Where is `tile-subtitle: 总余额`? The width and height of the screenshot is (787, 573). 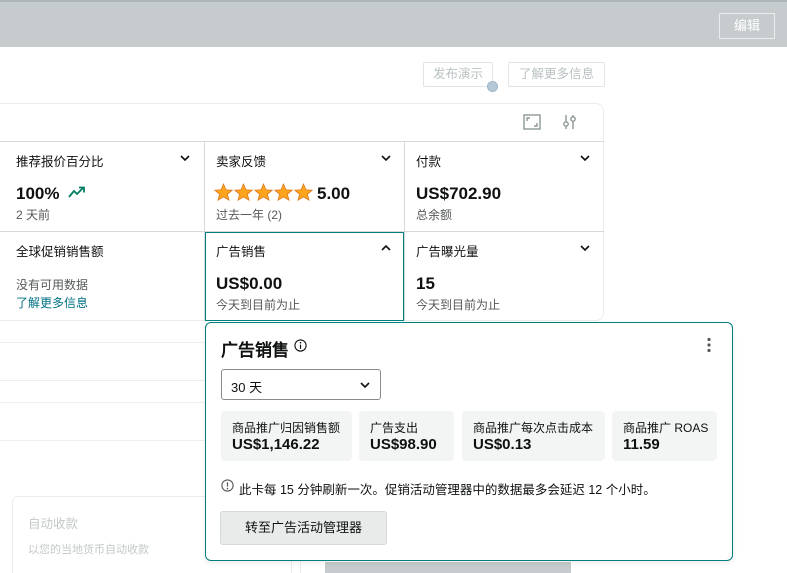 tile-subtitle: 总余额 is located at coordinates (434, 215).